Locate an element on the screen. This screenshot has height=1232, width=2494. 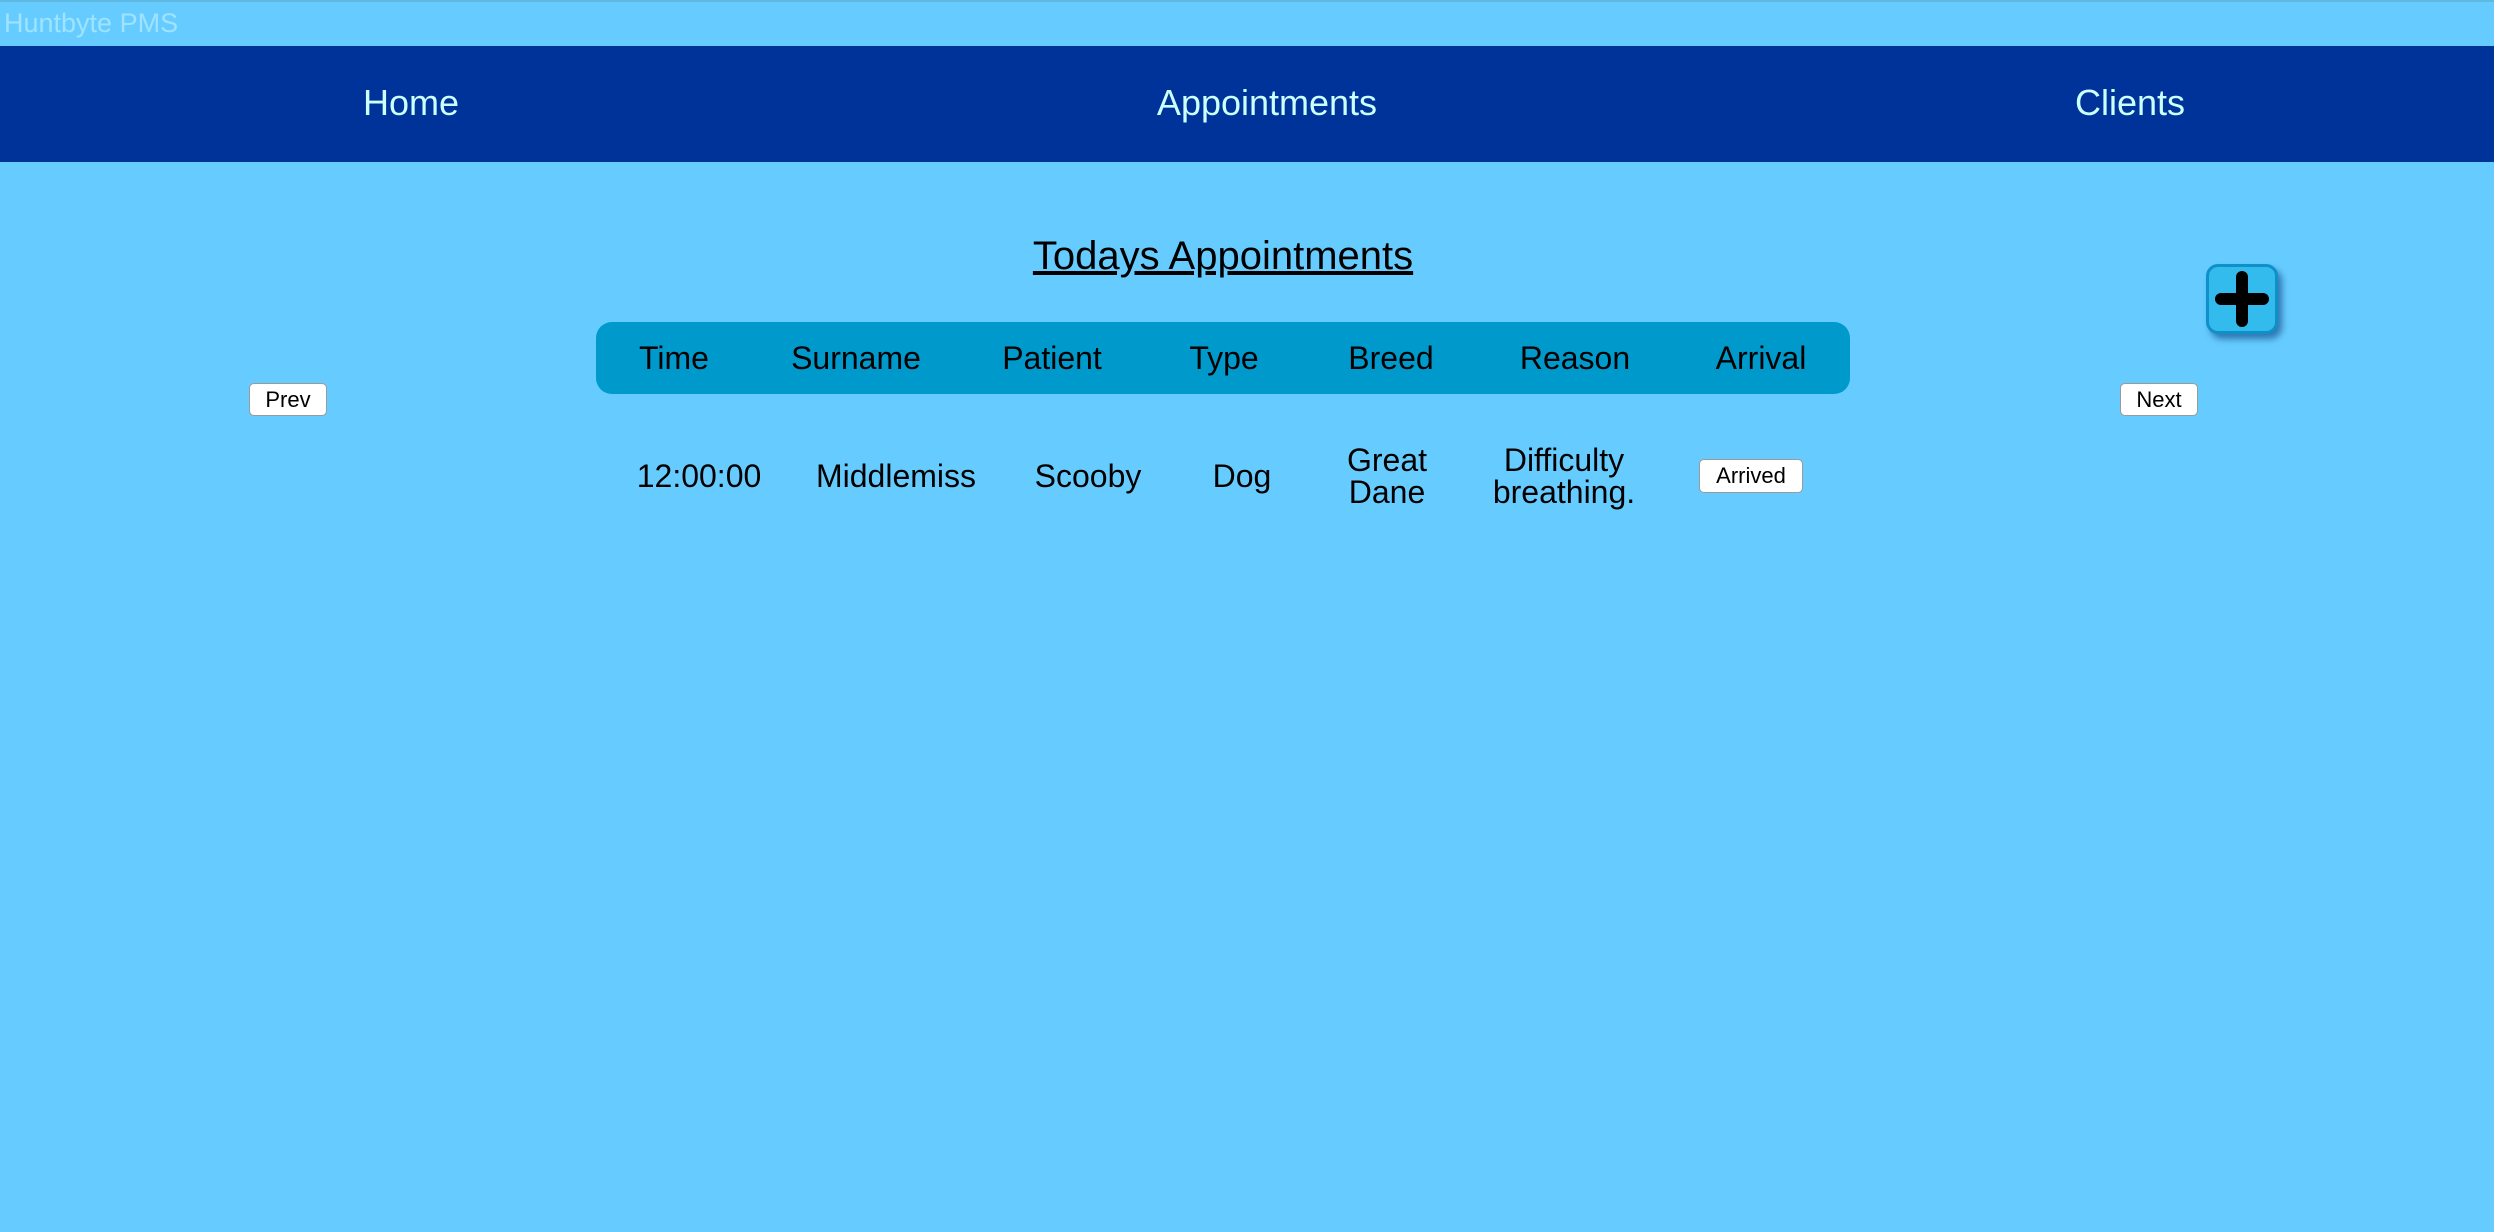
column-header-type: Type is located at coordinates (1224, 358).